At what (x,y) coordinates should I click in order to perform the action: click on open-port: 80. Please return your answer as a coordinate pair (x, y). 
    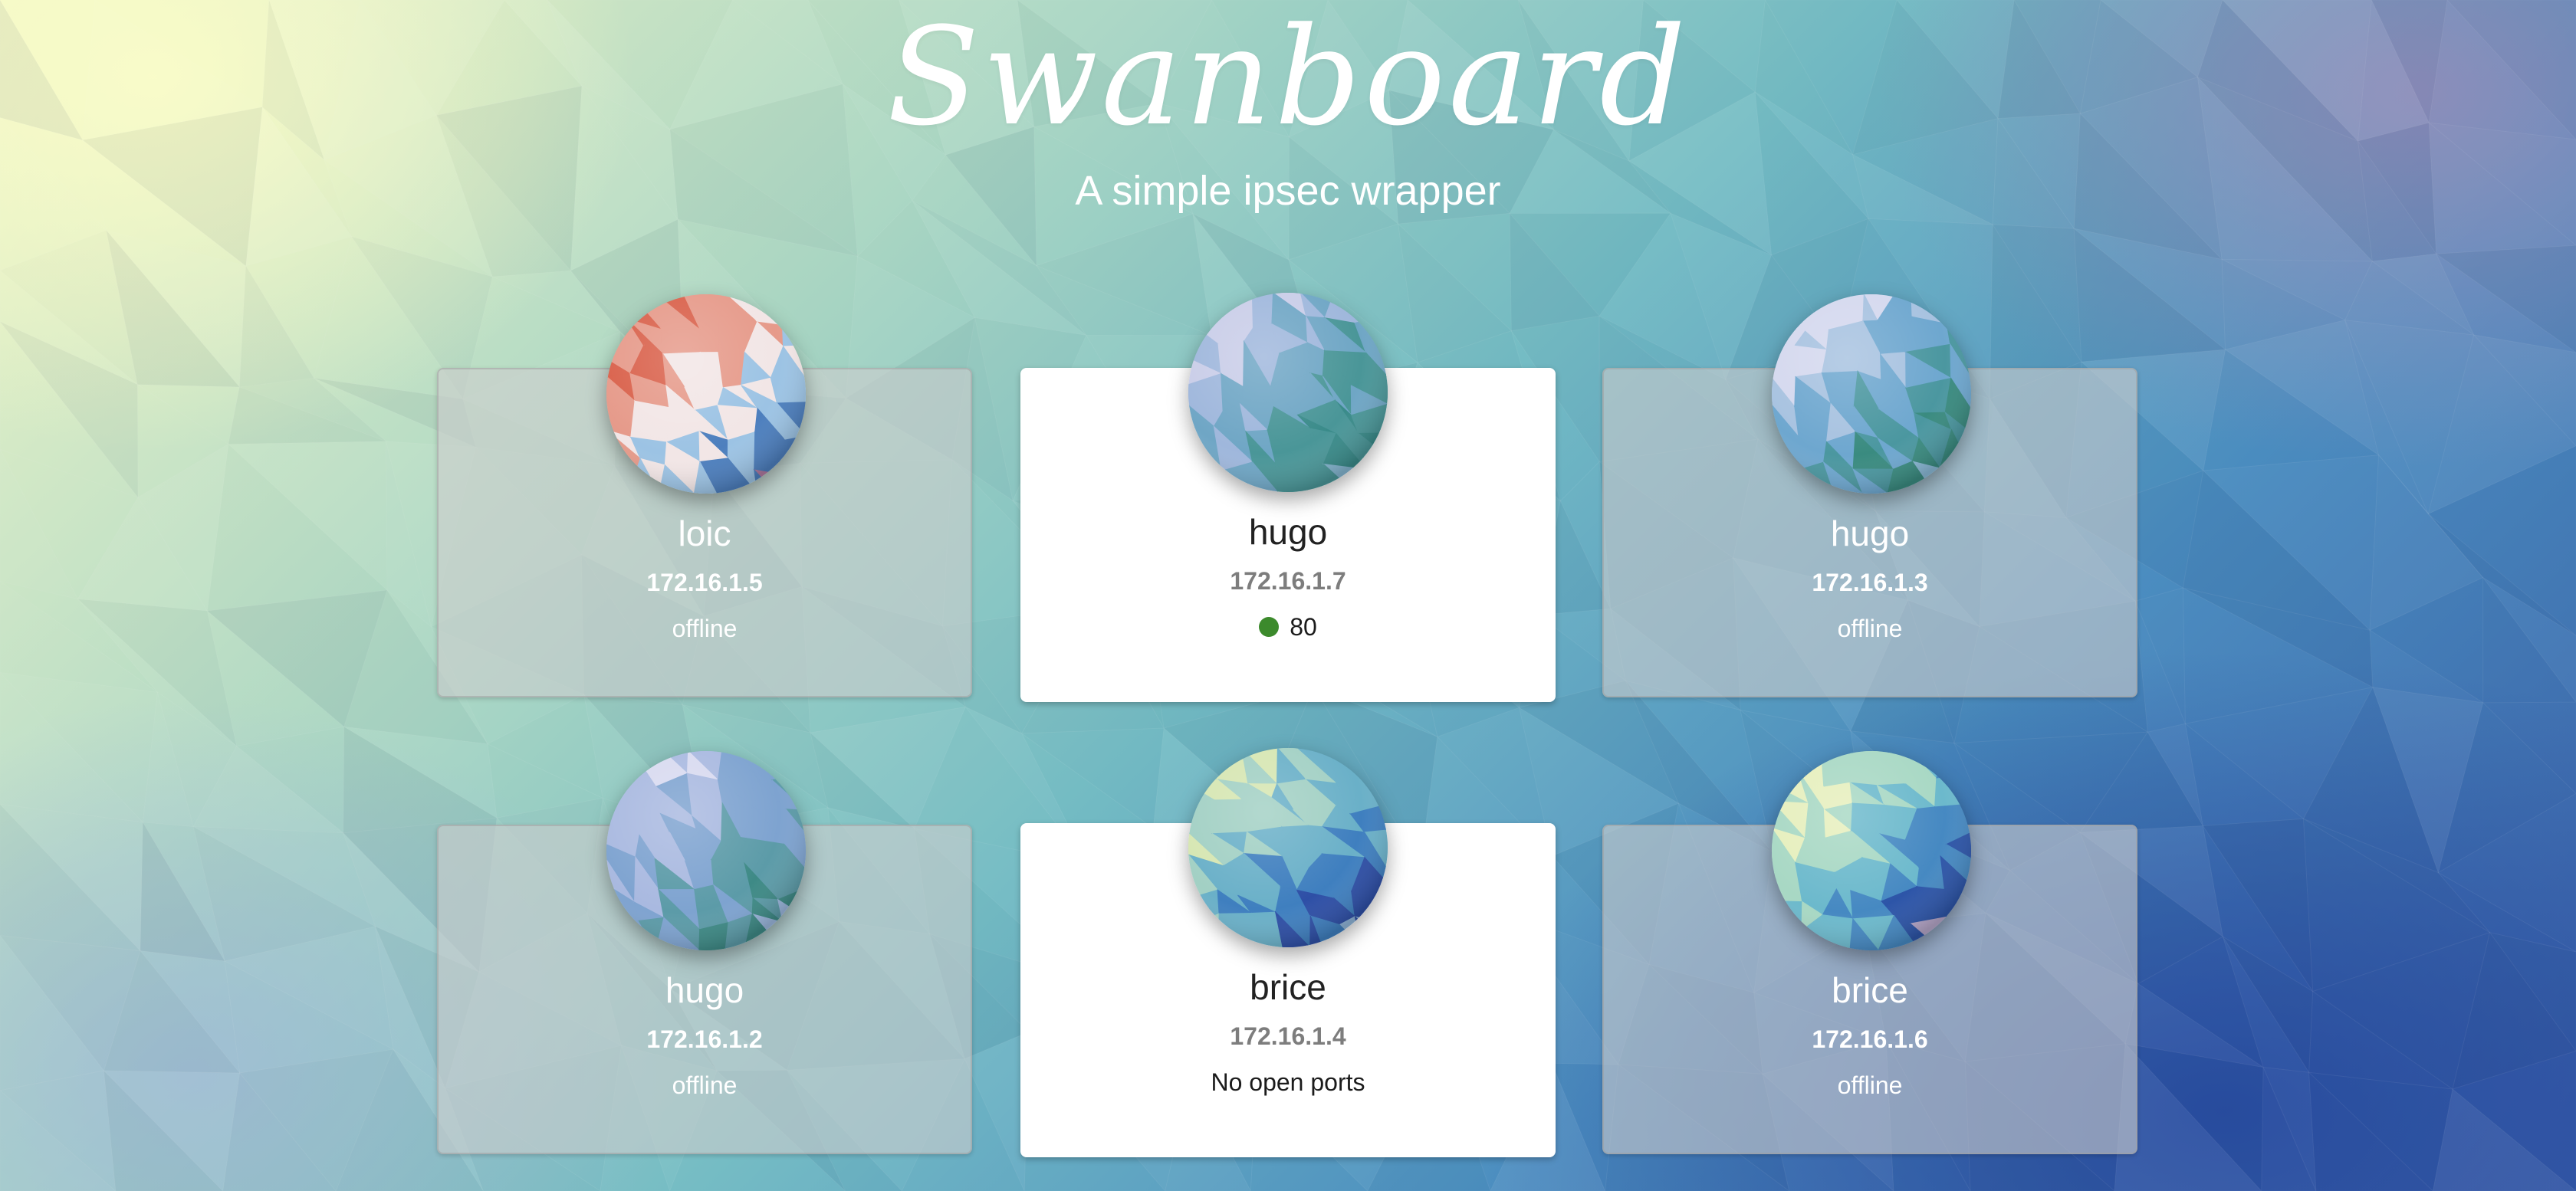
    Looking at the image, I should click on (1288, 627).